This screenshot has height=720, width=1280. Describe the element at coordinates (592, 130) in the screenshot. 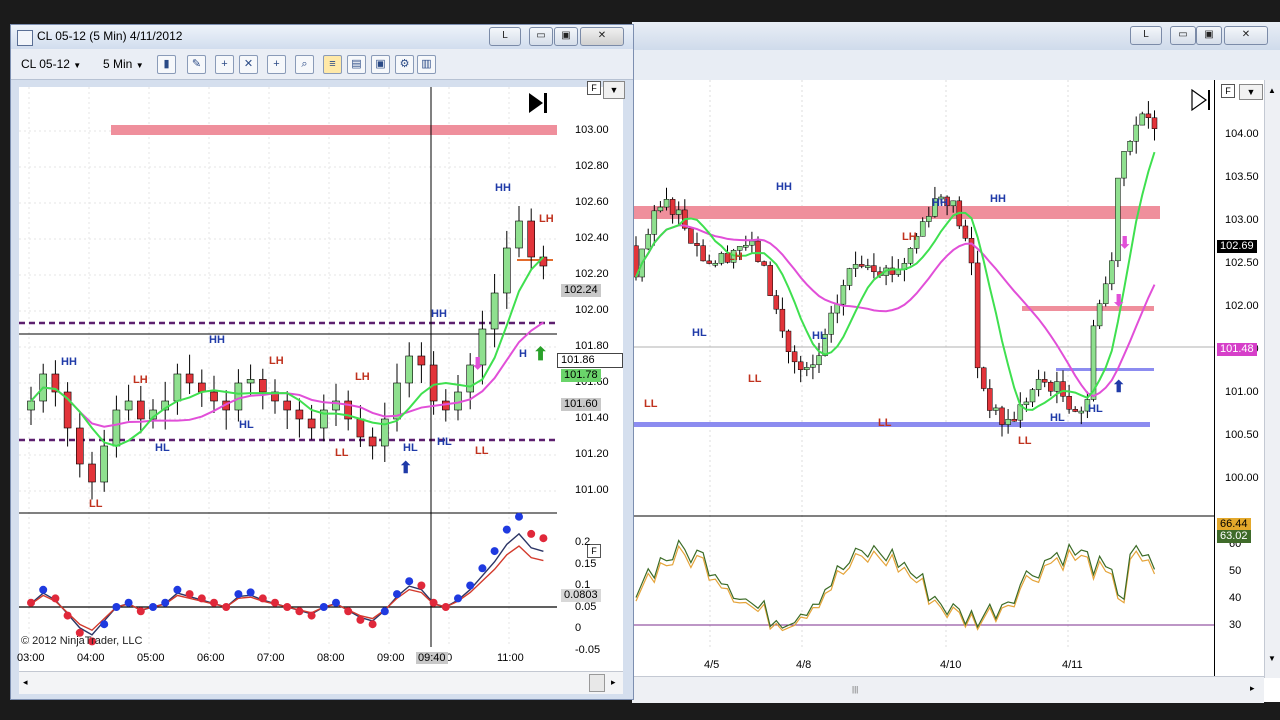

I see `price-tick-label: 103.00` at that location.